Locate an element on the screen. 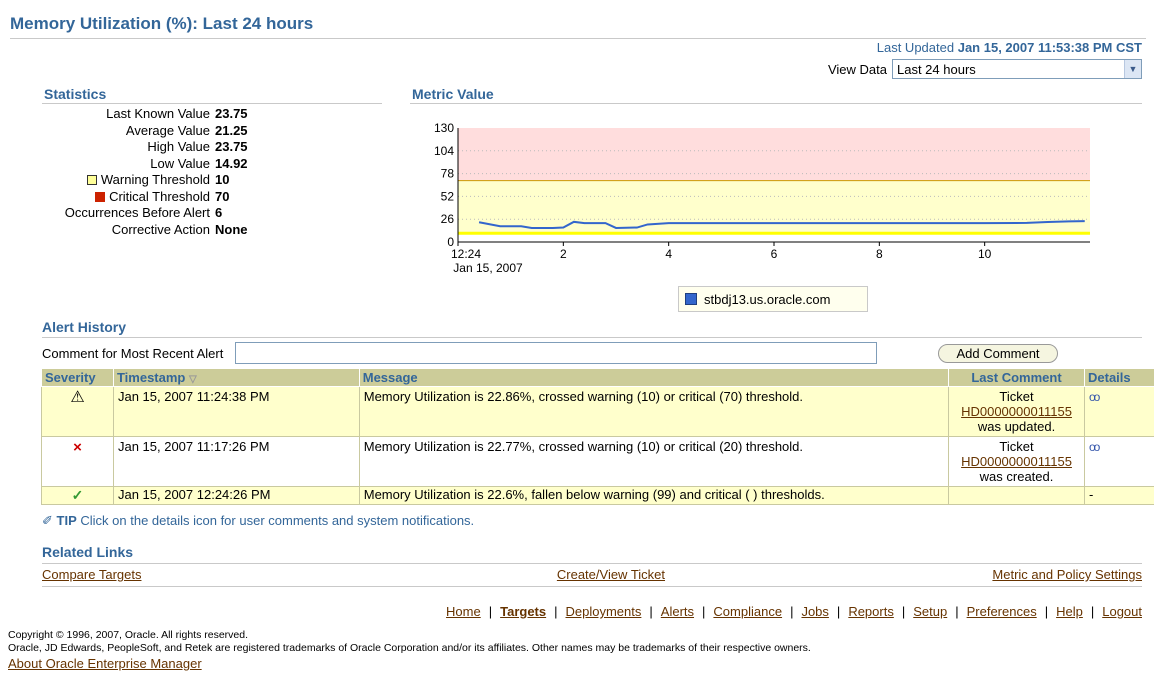 Image resolution: width=1154 pixels, height=675 pixels. statistics-header: Statistics is located at coordinates (75, 94).